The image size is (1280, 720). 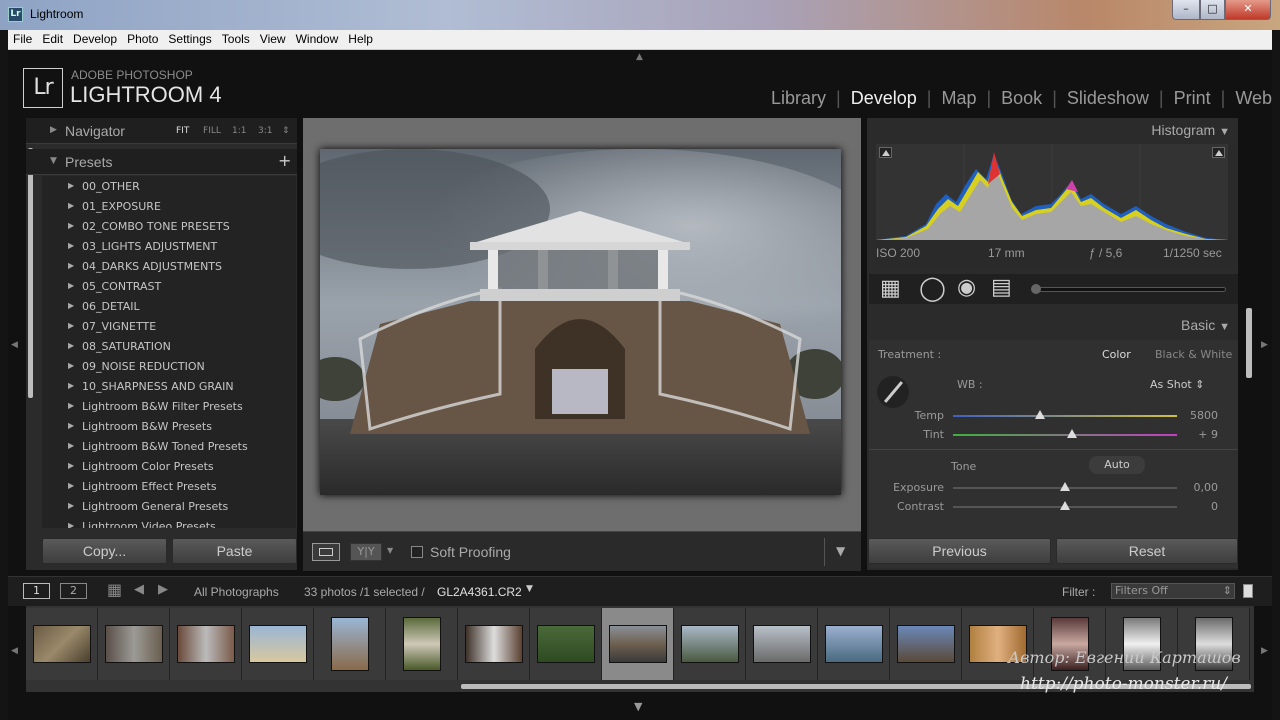 What do you see at coordinates (169, 522) in the screenshot?
I see `preset-folder: ▶ Lightroom Video Presets` at bounding box center [169, 522].